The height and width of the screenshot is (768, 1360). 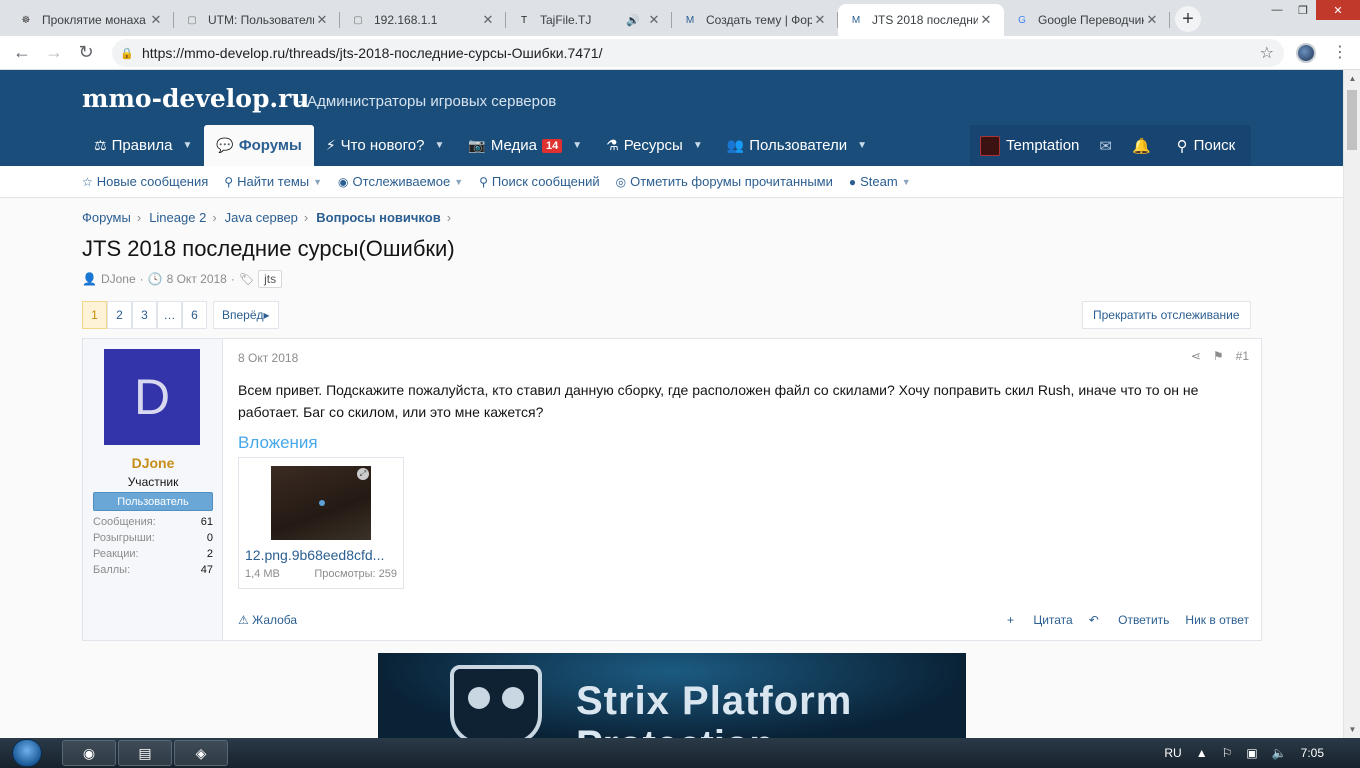 What do you see at coordinates (1340, 52) in the screenshot?
I see `browser-menu-icon: ⋮` at bounding box center [1340, 52].